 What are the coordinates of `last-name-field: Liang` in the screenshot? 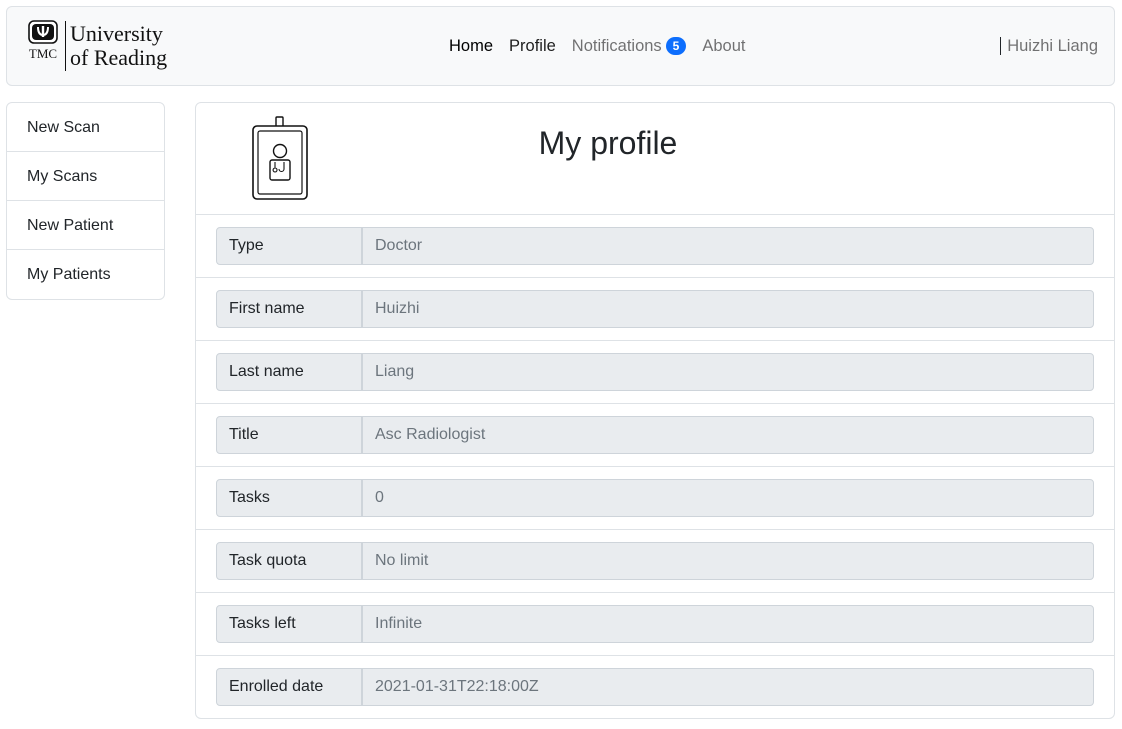 It's located at (728, 372).